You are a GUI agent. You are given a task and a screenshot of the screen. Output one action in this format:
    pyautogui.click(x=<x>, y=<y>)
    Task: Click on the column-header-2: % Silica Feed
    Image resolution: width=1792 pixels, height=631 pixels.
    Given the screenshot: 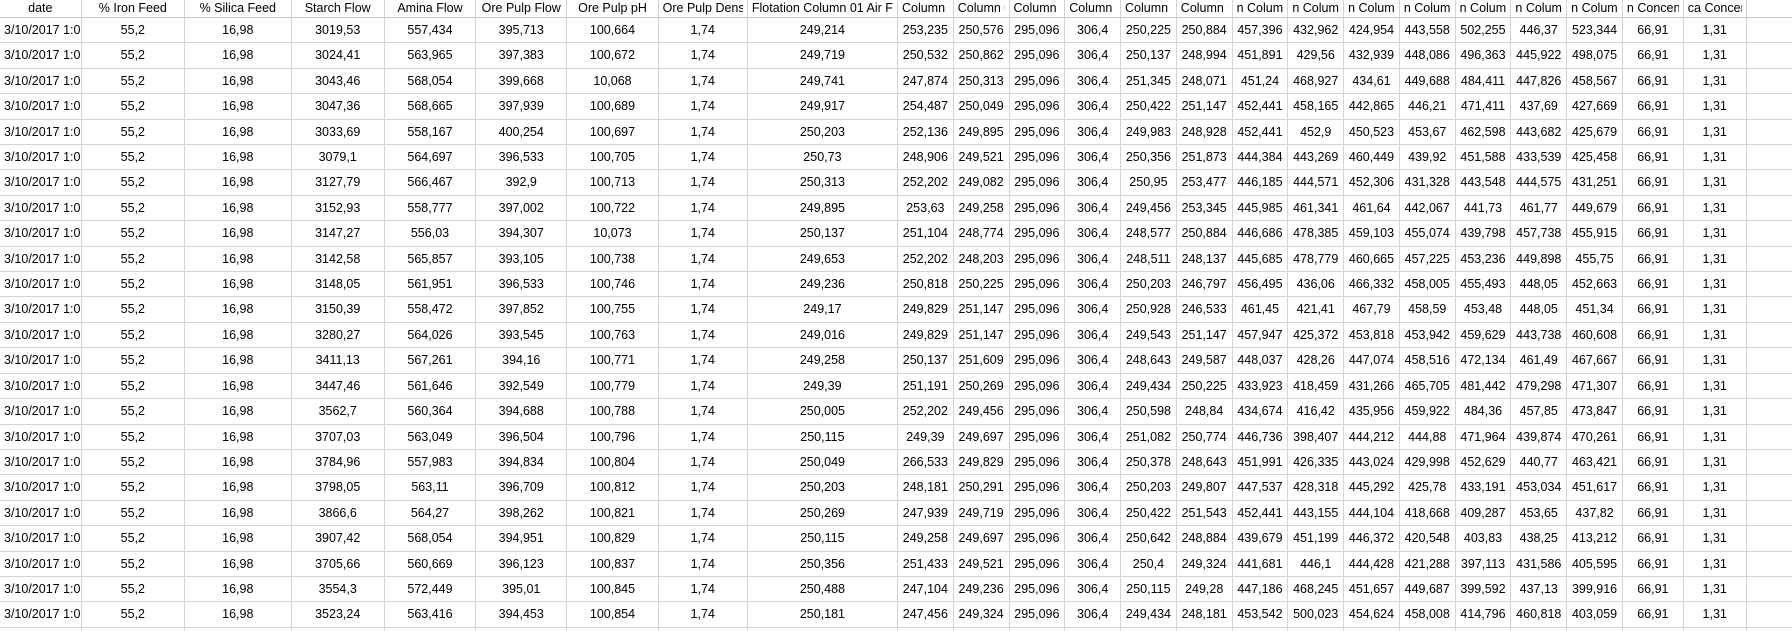 What is the action you would take?
    pyautogui.click(x=238, y=9)
    